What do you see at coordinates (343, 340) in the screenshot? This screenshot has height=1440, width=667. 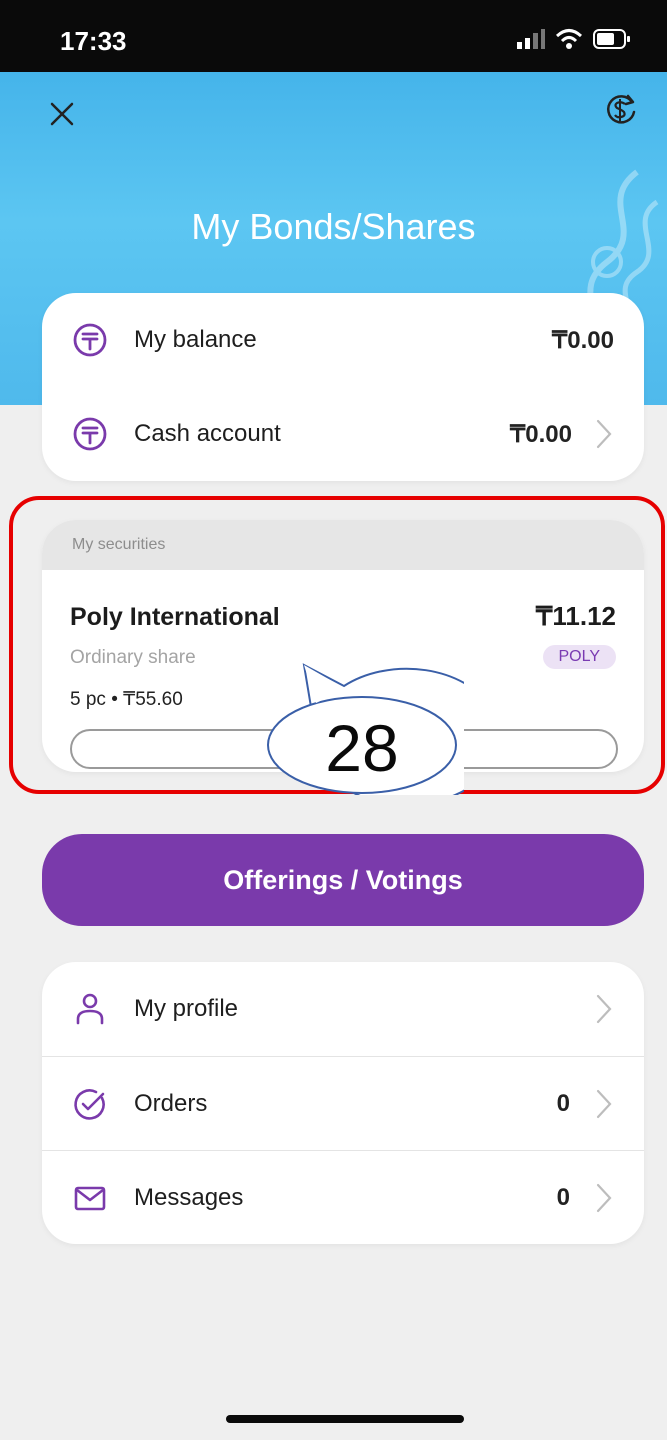 I see `my-balance-row: My balance ₸0.00` at bounding box center [343, 340].